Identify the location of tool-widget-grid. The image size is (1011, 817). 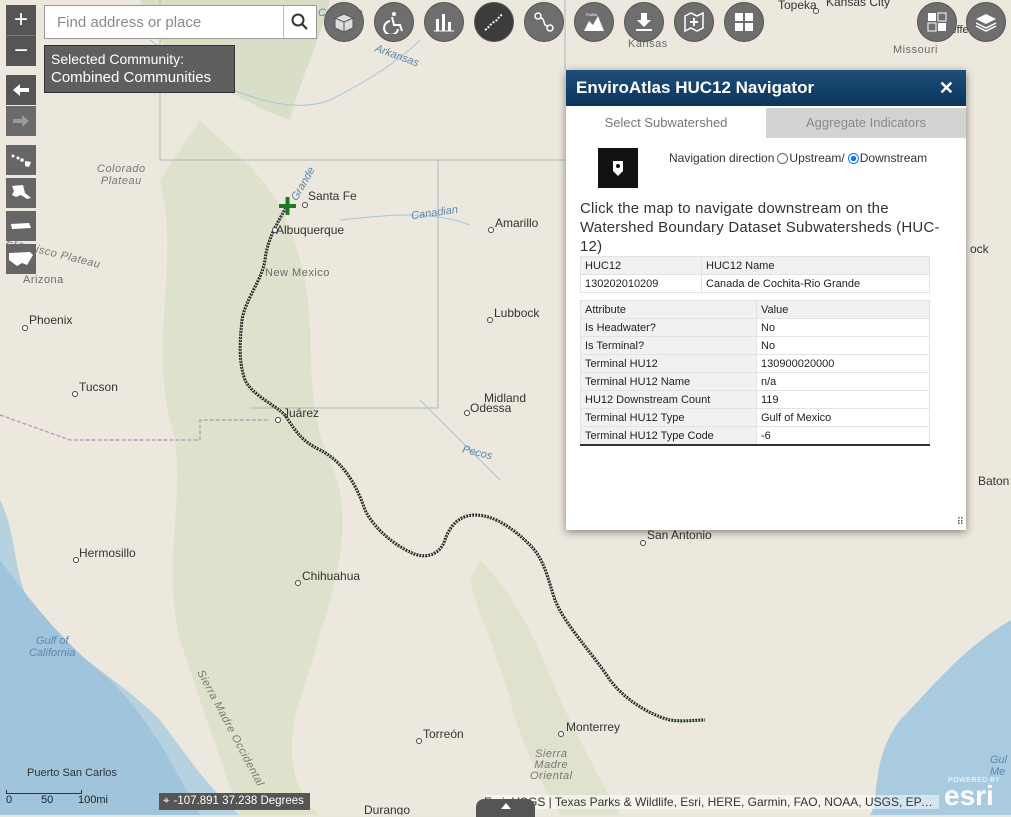
(744, 22).